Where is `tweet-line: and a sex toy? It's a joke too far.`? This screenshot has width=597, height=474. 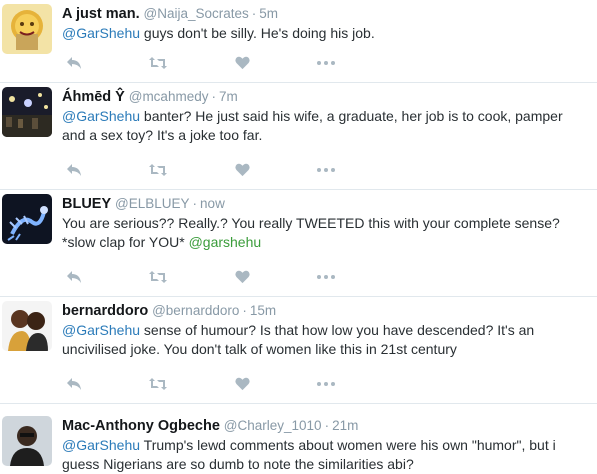
tweet-line: and a sex toy? It's a joke too far. is located at coordinates (312, 135).